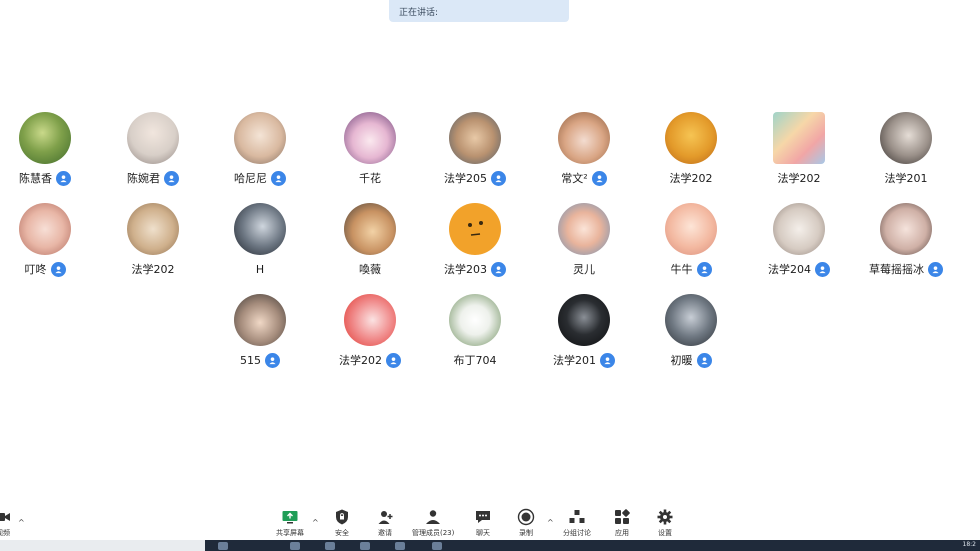  What do you see at coordinates (5, 517) in the screenshot?
I see `video-camera-icon` at bounding box center [5, 517].